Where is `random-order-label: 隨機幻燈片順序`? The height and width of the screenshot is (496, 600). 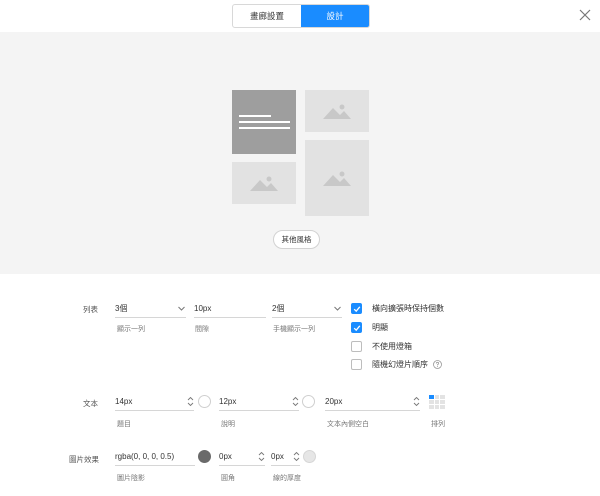
random-order-label: 隨機幻燈片順序 is located at coordinates (400, 364).